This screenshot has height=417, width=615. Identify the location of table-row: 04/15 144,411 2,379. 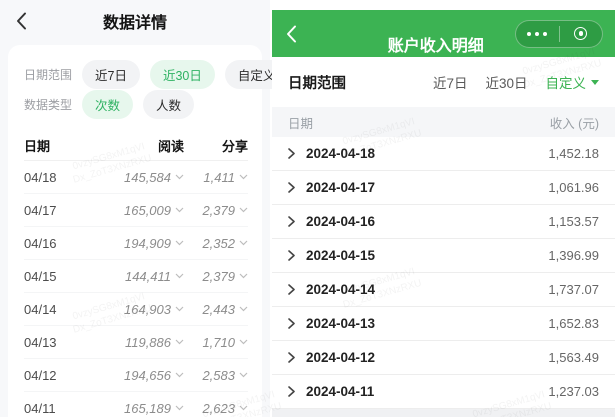
(136, 276).